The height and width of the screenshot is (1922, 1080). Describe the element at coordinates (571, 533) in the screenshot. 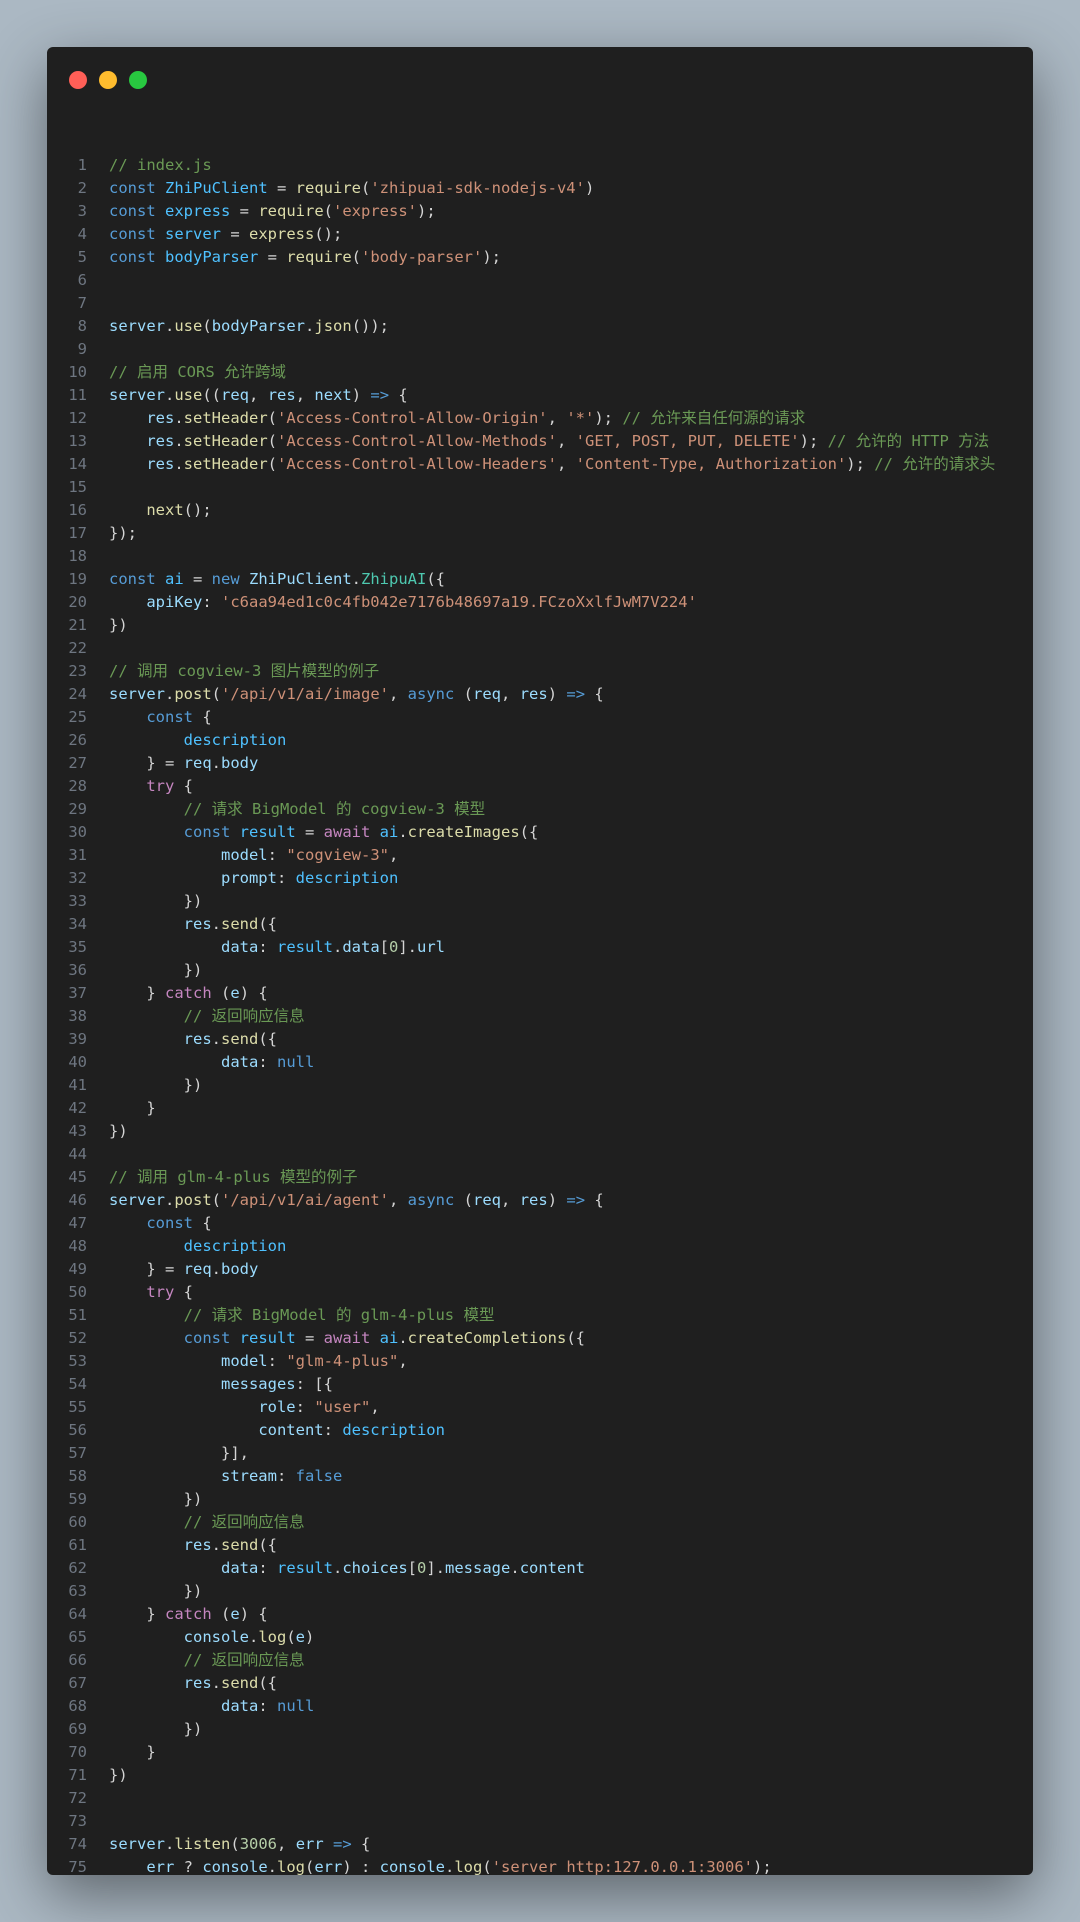

I see `line-text: });` at that location.